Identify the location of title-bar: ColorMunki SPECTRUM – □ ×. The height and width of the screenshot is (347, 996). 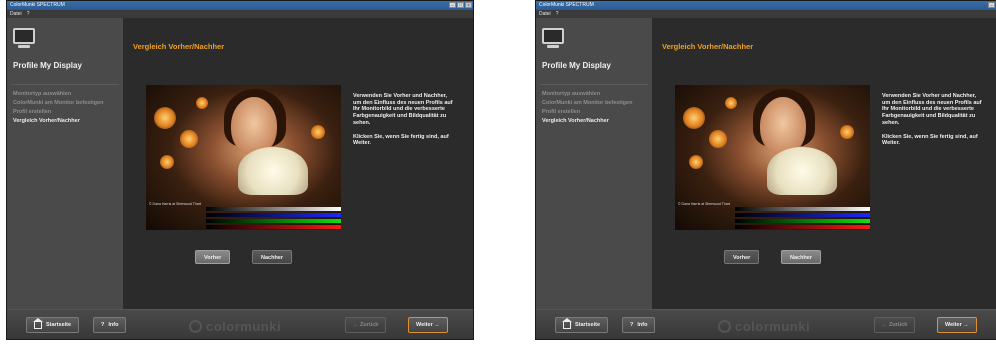
(240, 5).